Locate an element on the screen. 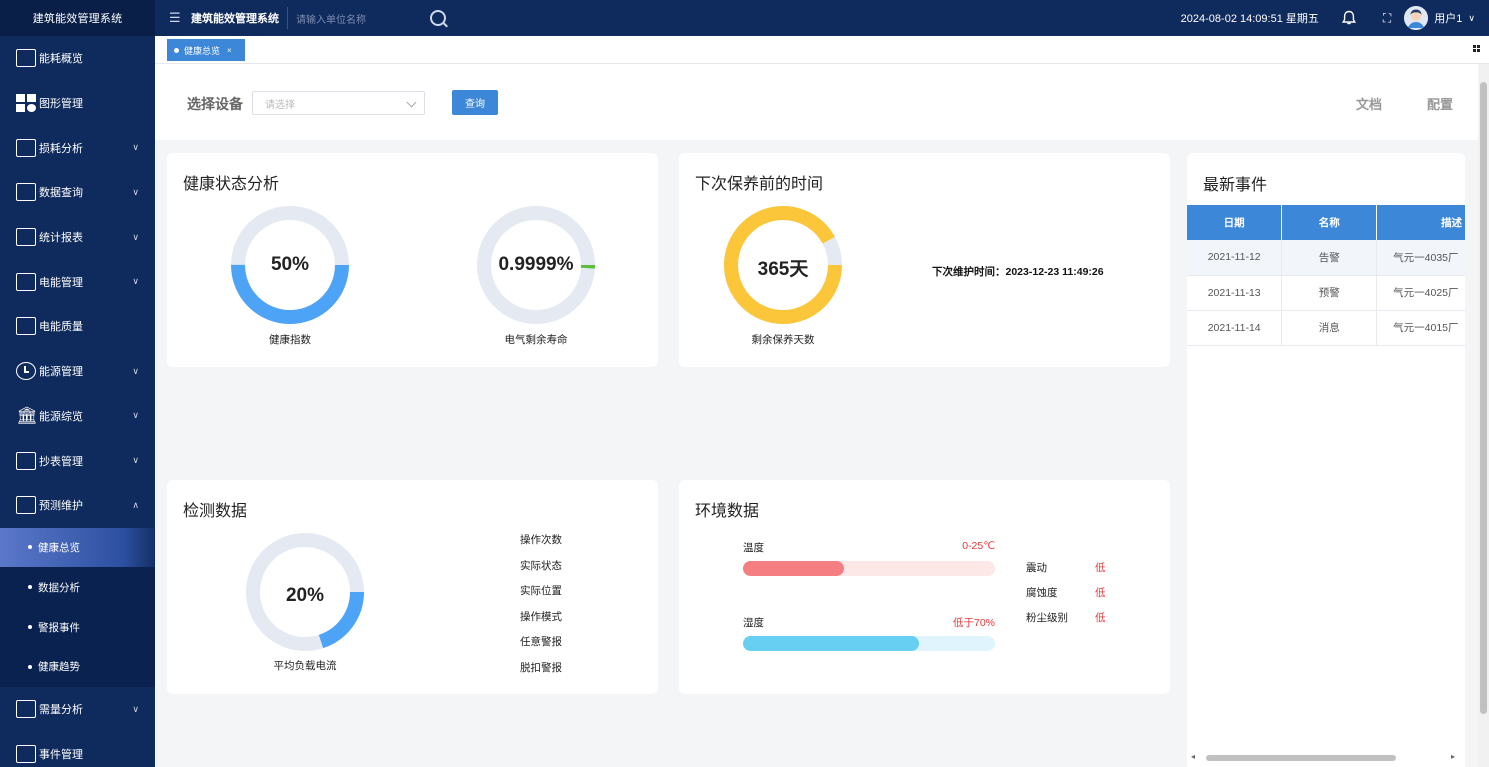  sidebar-item-power-mgmt: 电能管理 ∨ is located at coordinates (77, 281).